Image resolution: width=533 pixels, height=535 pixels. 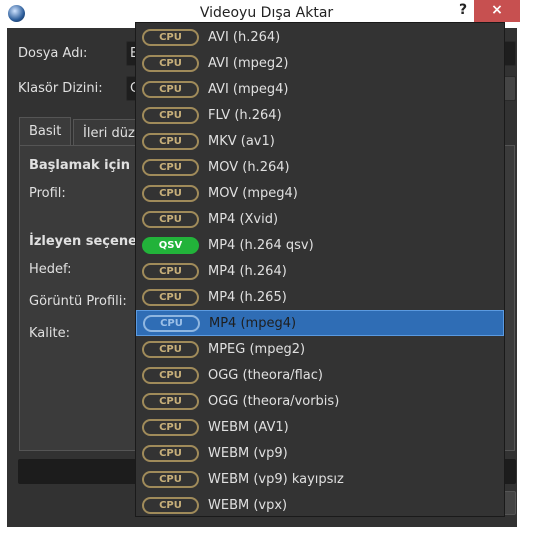 I want to click on dropdown-item: CPU MPEG (mpeg2), so click(x=320, y=349).